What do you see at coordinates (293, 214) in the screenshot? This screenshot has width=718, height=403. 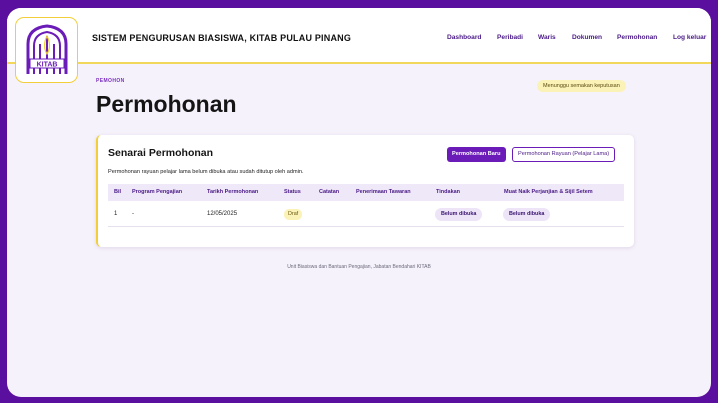 I see `status-badge-draf: Draf` at bounding box center [293, 214].